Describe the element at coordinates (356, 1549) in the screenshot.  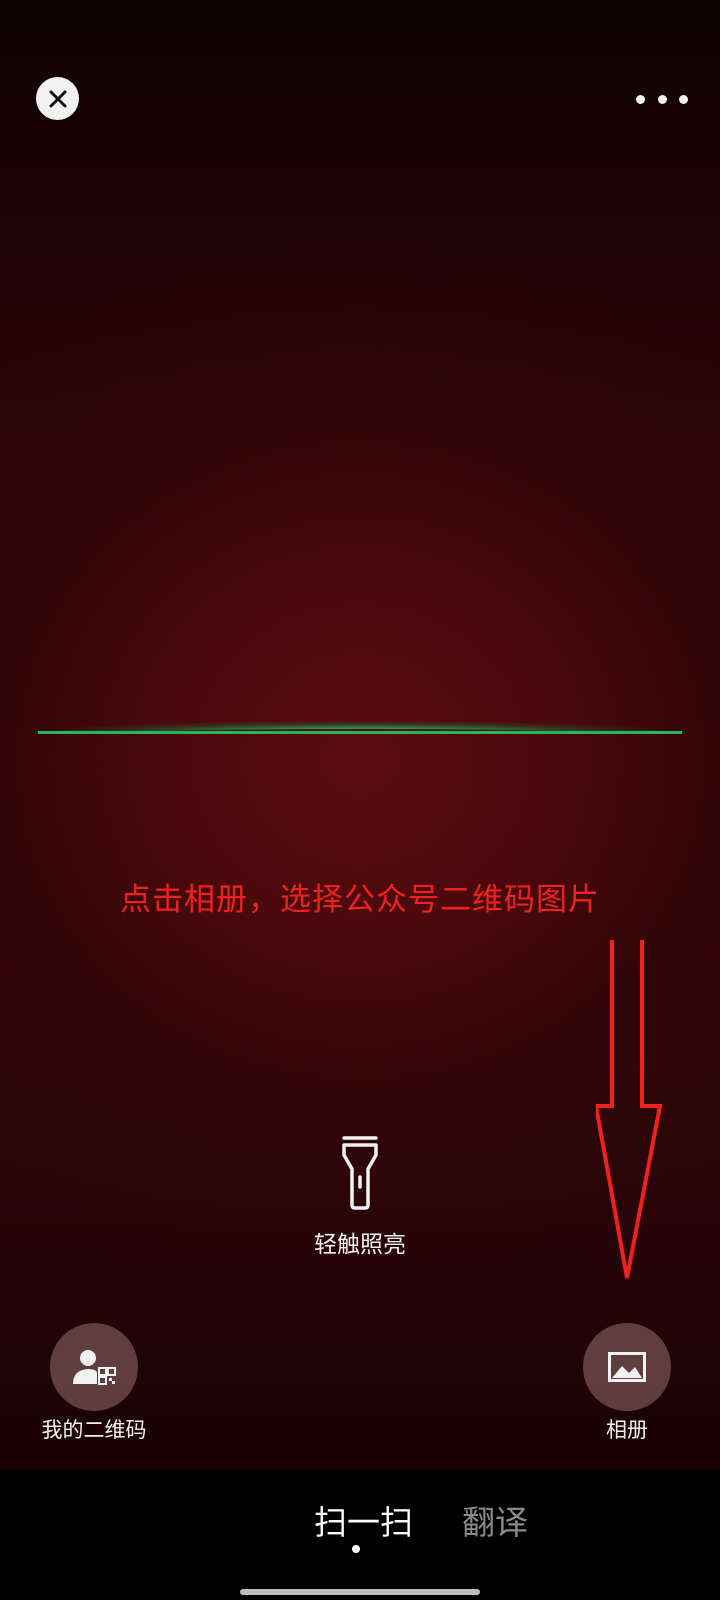
I see `active-tab-indicator` at that location.